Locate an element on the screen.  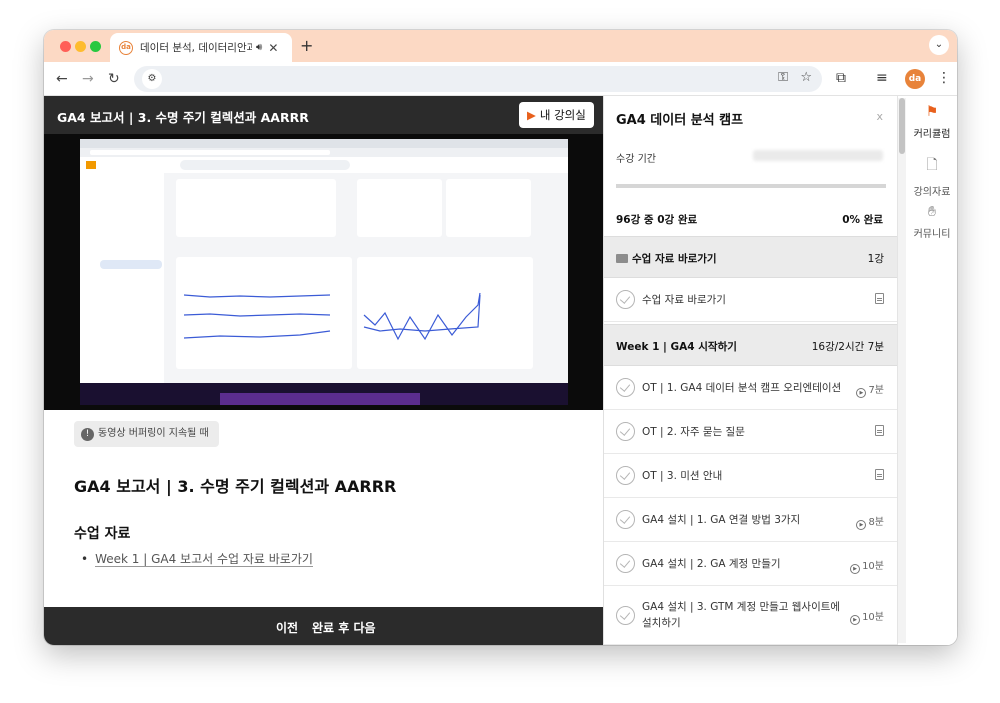
my-classroom-label: 내 강의실 is located at coordinates (562, 115).